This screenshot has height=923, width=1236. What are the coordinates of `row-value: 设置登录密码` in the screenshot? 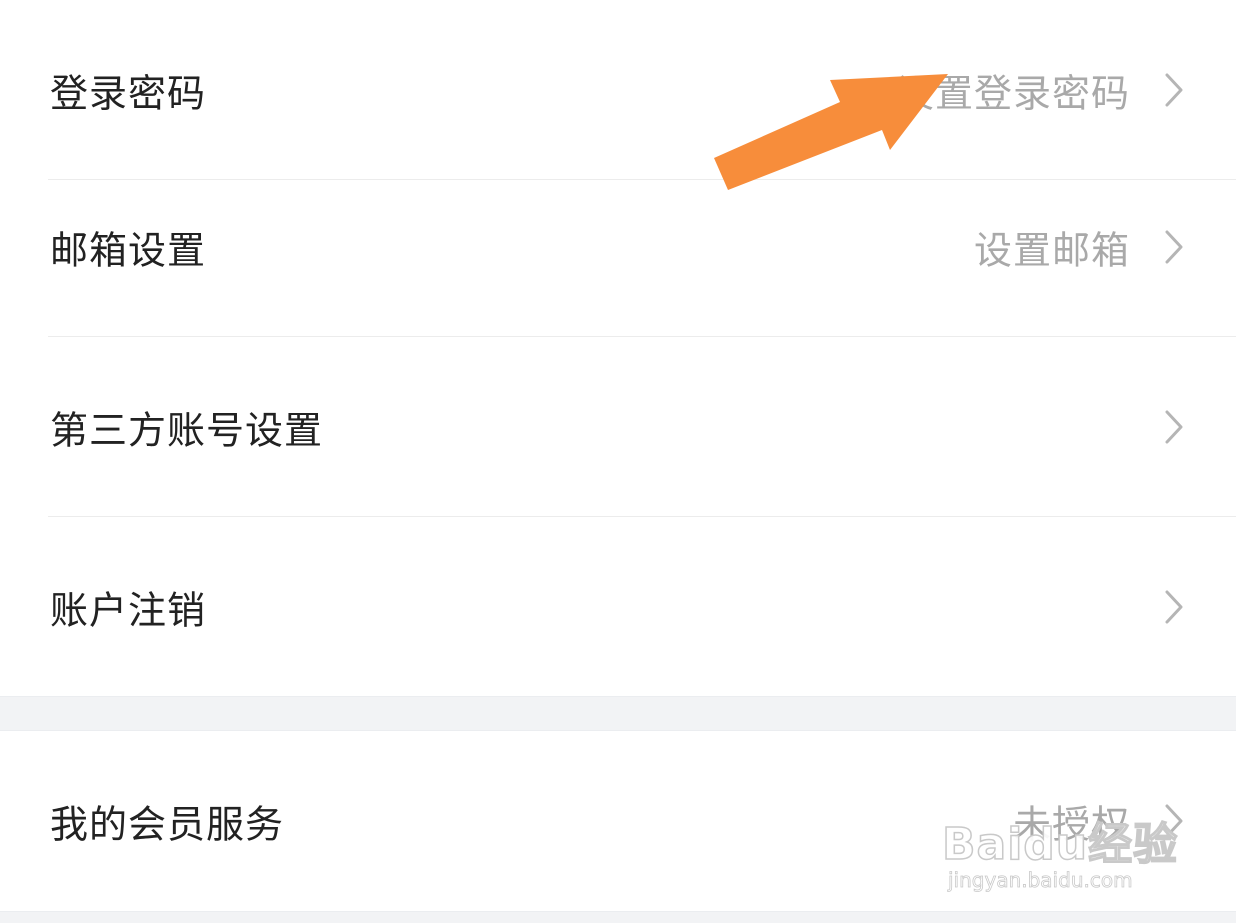 It's located at (1012, 93).